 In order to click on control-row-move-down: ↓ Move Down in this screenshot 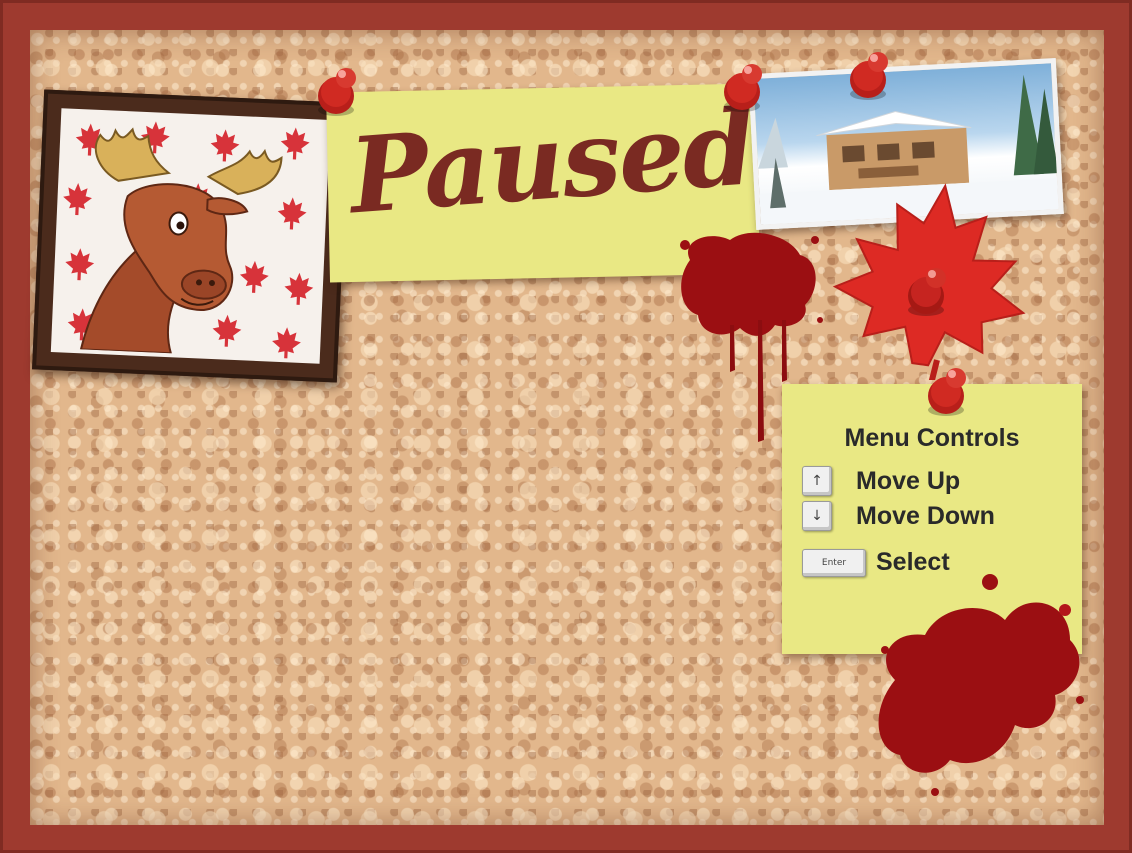, I will do `click(898, 516)`.